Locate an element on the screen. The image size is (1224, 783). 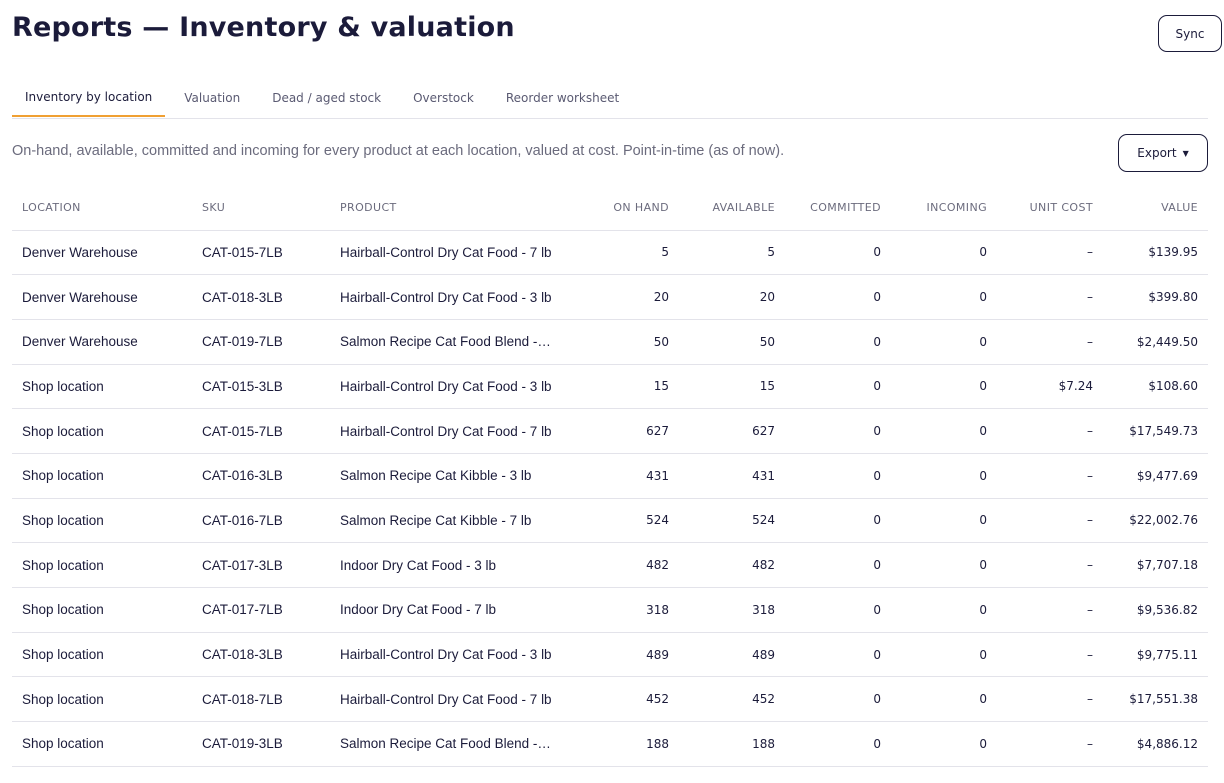
column-header-value: VALUE is located at coordinates (1155, 208).